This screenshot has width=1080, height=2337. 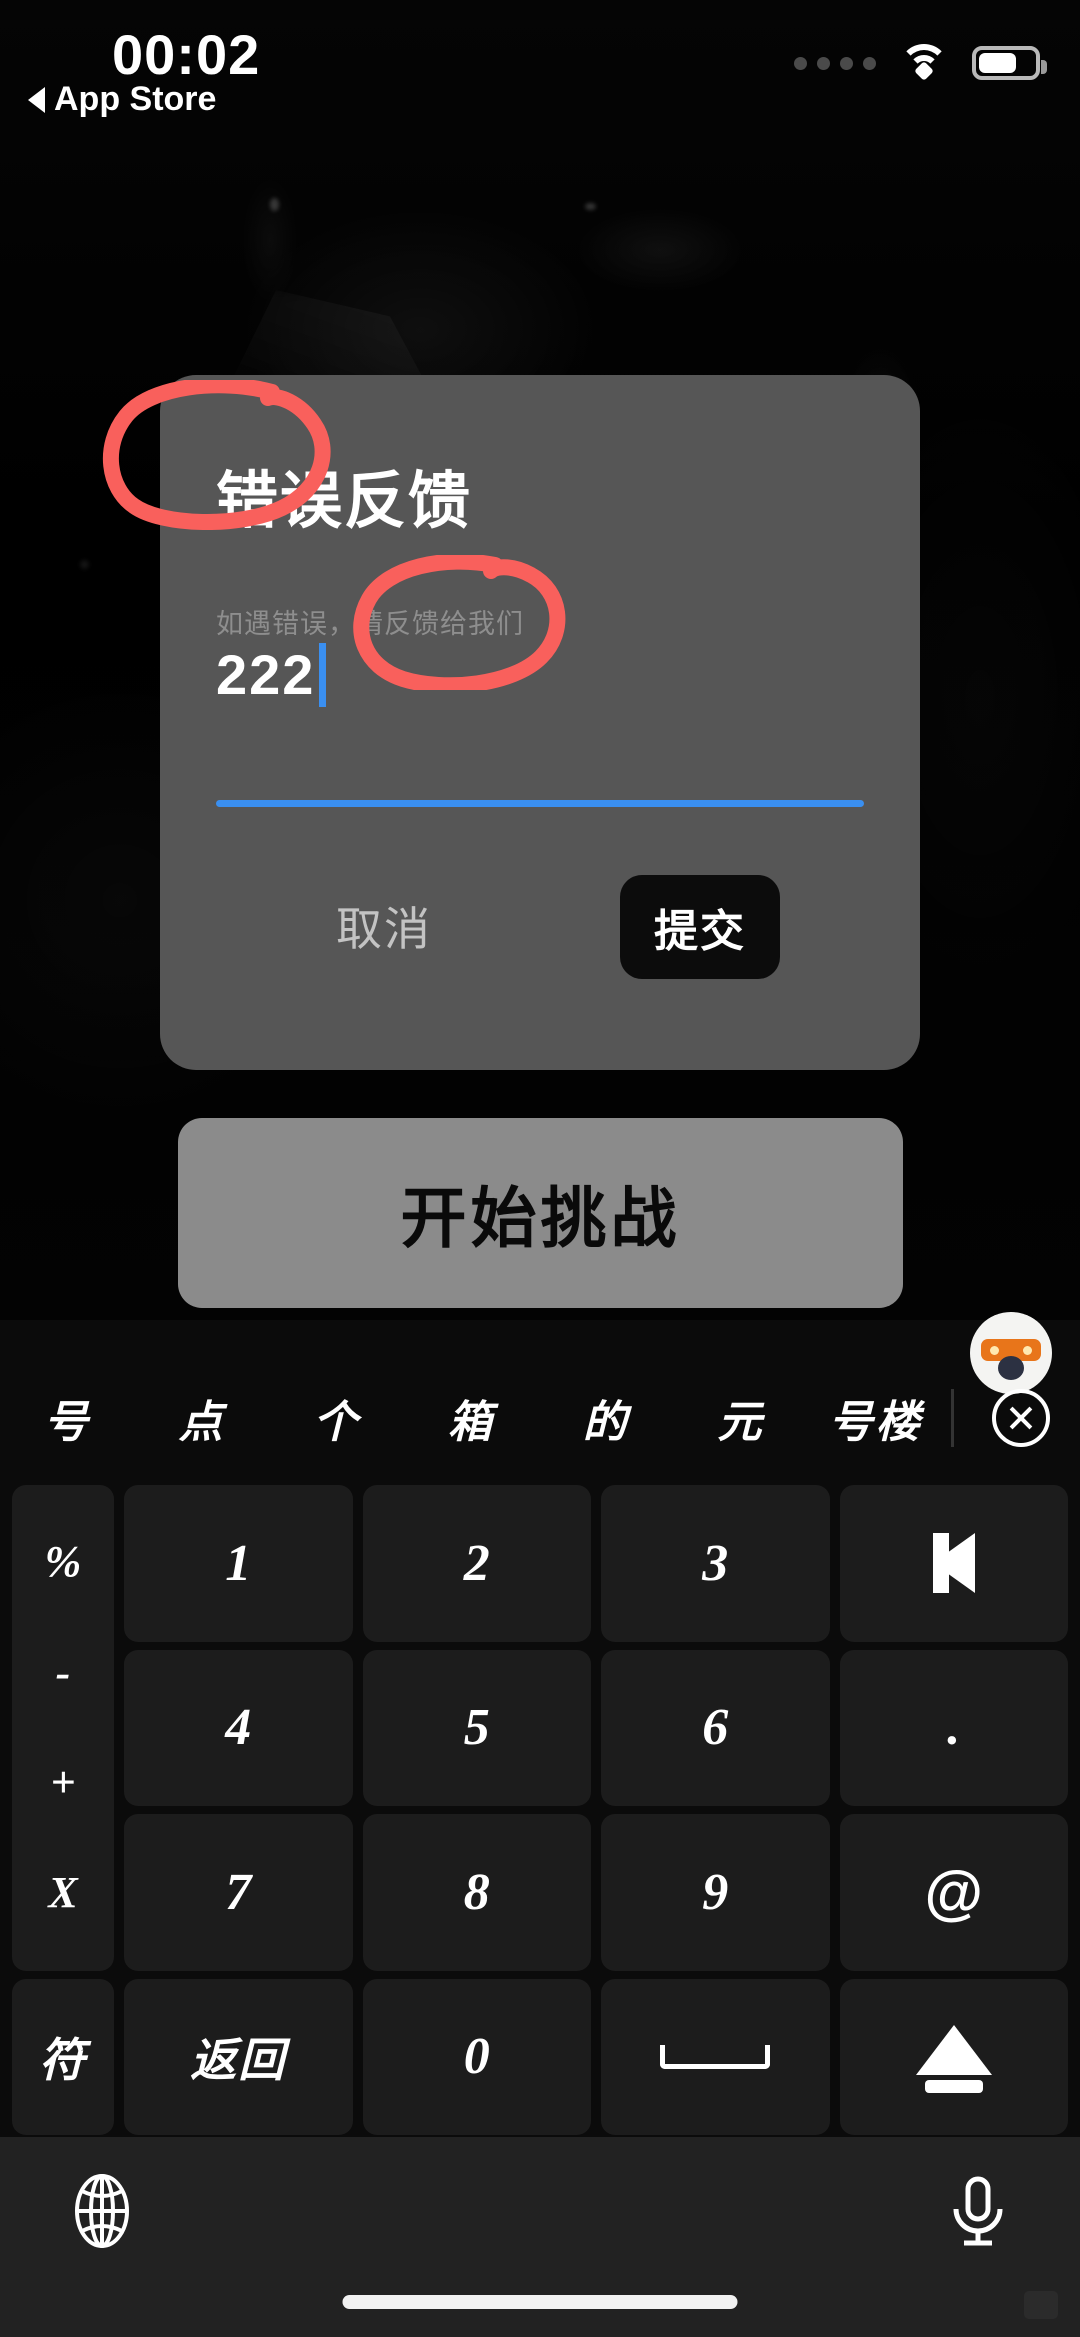 I want to click on space-icon, so click(x=715, y=2056).